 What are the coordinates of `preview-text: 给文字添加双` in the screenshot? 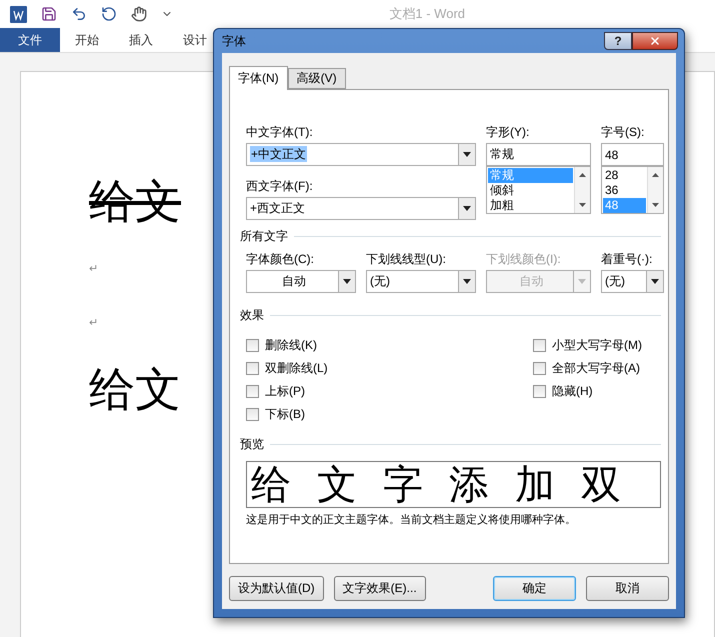 It's located at (449, 484).